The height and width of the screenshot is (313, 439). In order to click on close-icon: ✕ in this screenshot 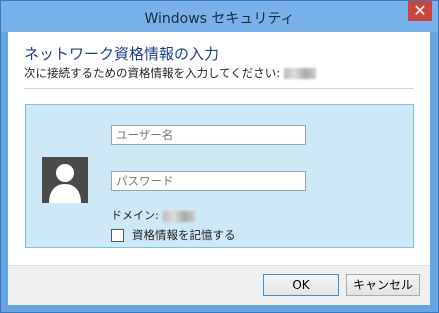, I will do `click(420, 10)`.